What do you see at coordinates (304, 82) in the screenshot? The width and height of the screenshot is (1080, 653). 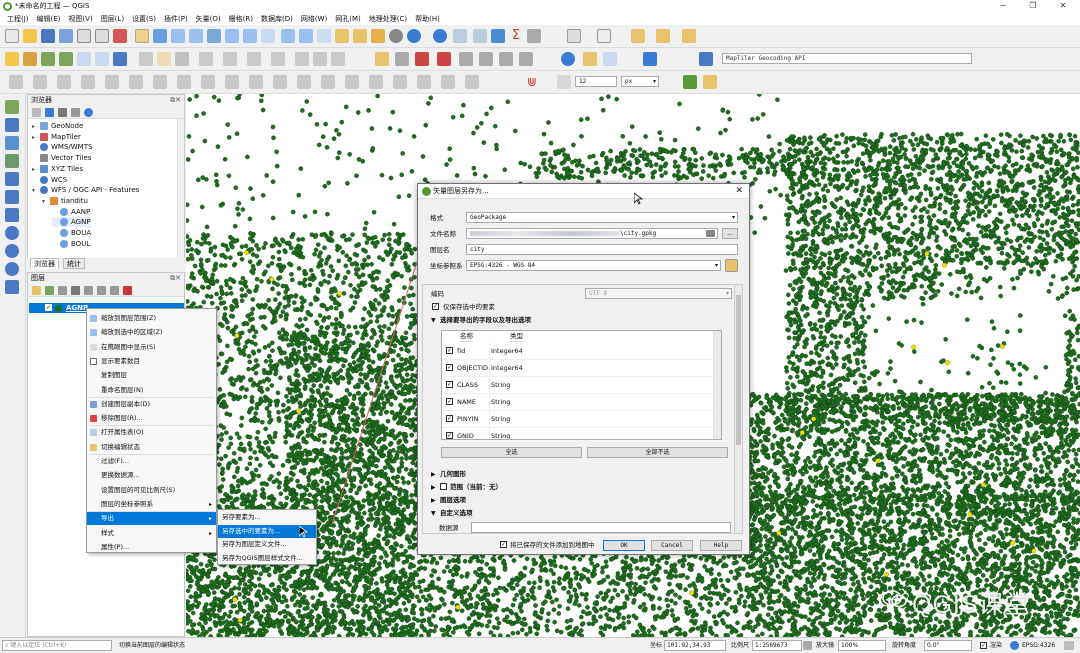 I see `trim-extend-icon` at bounding box center [304, 82].